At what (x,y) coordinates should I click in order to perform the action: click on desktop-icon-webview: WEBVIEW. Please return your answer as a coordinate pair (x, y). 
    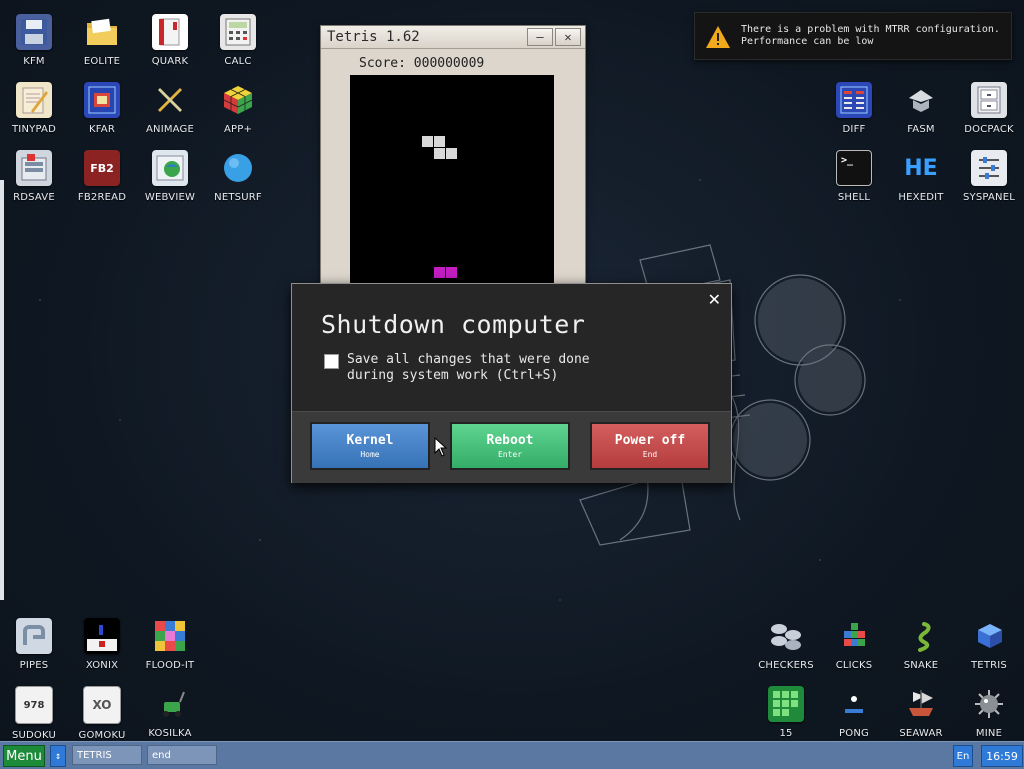
    Looking at the image, I should click on (170, 174).